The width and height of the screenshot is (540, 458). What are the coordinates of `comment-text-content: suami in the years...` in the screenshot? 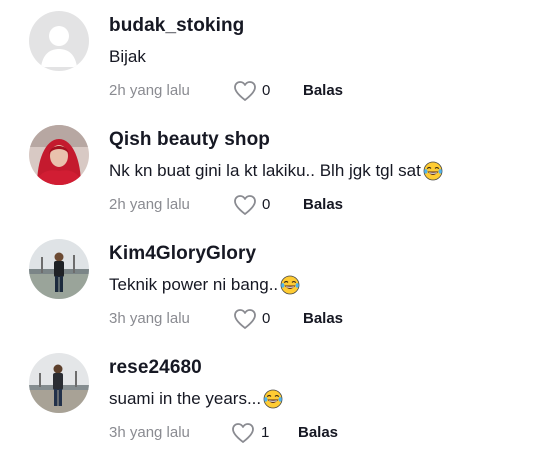 It's located at (185, 398).